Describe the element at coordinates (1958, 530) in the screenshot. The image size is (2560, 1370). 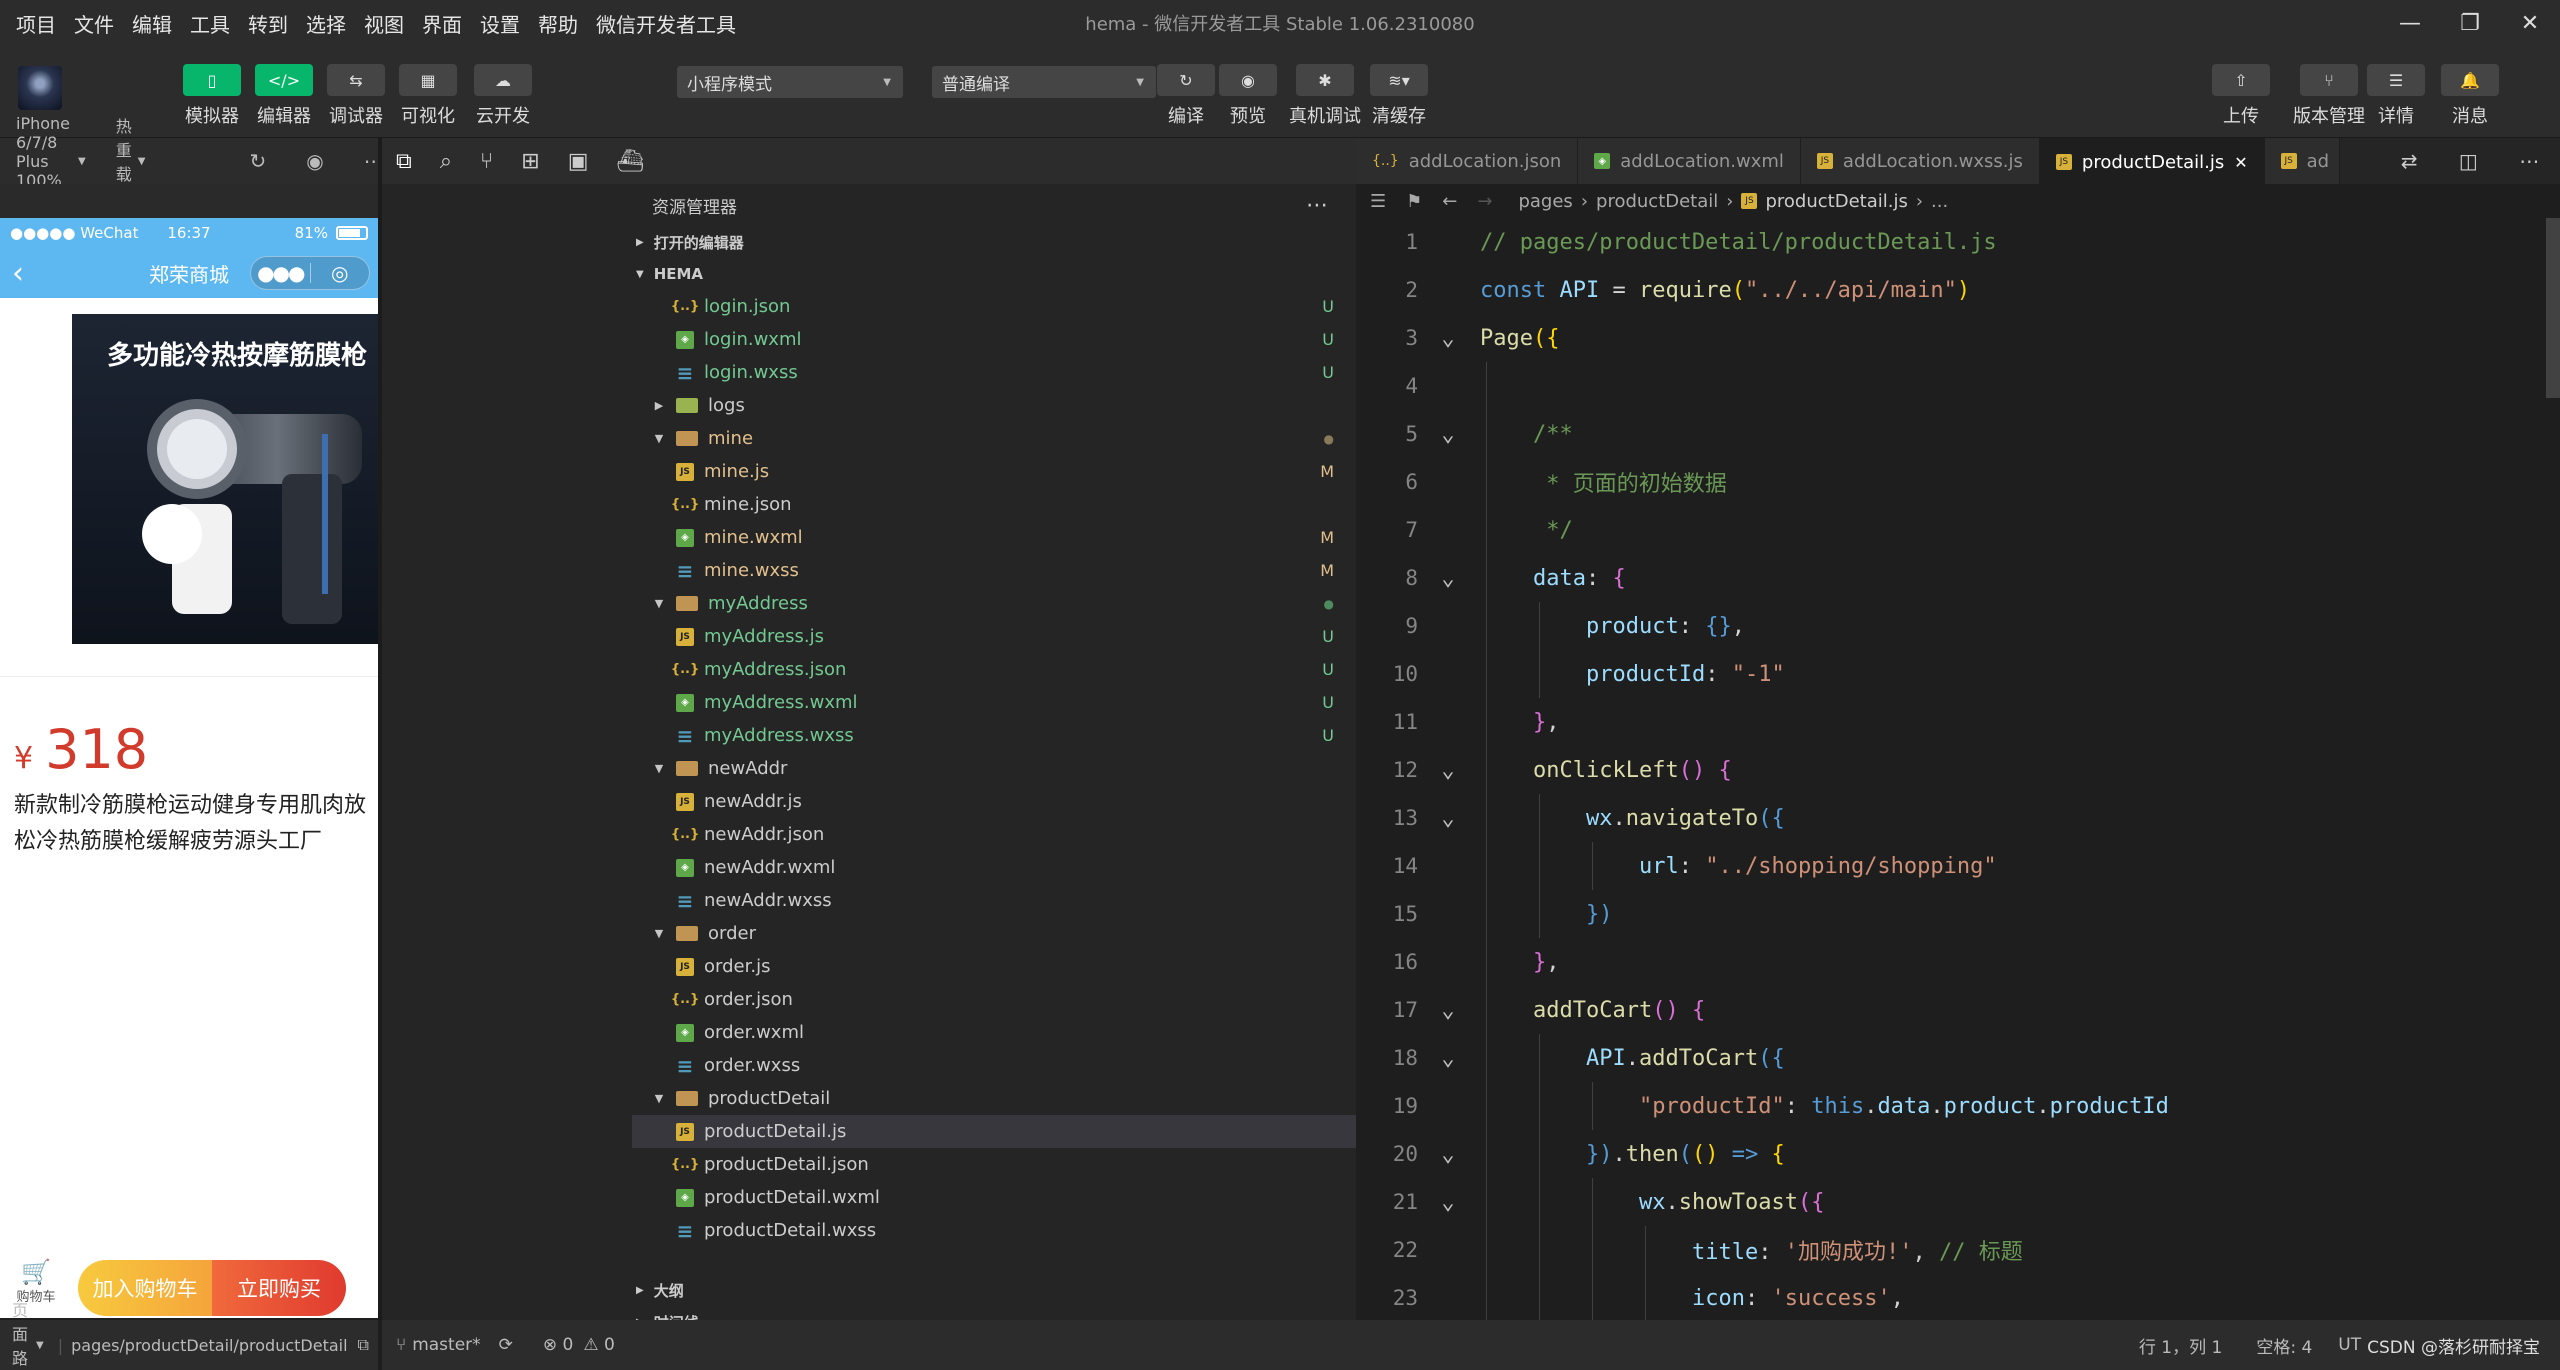
I see `code-line: 7 */` at that location.